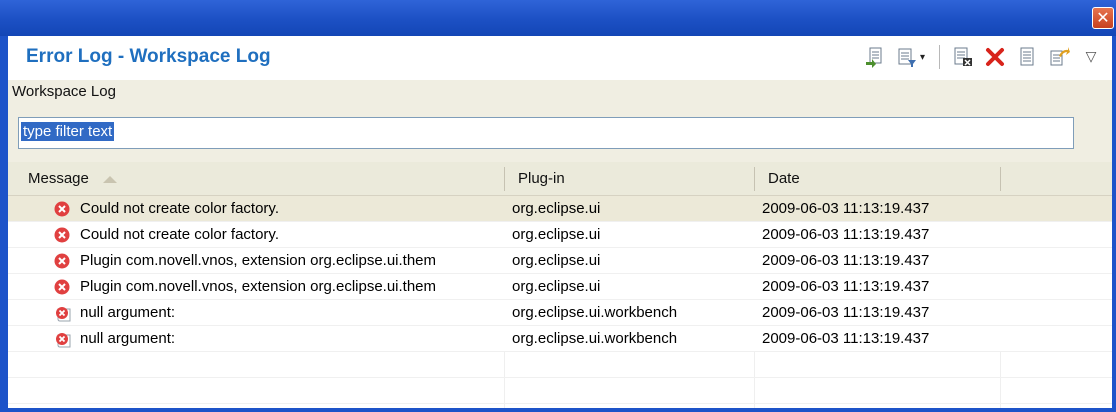 This screenshot has width=1116, height=412. What do you see at coordinates (560, 58) in the screenshot?
I see `view-header: Error Log - Workspace Log ▾ ▽` at bounding box center [560, 58].